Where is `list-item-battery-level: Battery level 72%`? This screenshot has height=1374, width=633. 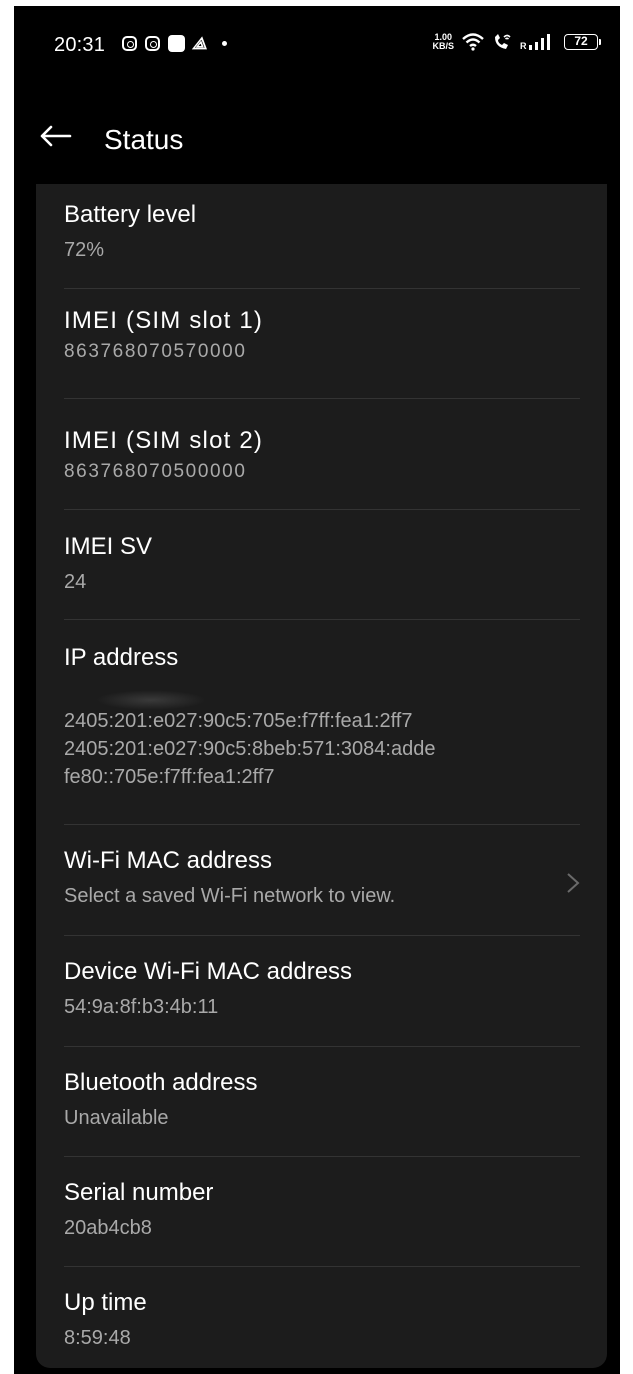 list-item-battery-level: Battery level 72% is located at coordinates (130, 231).